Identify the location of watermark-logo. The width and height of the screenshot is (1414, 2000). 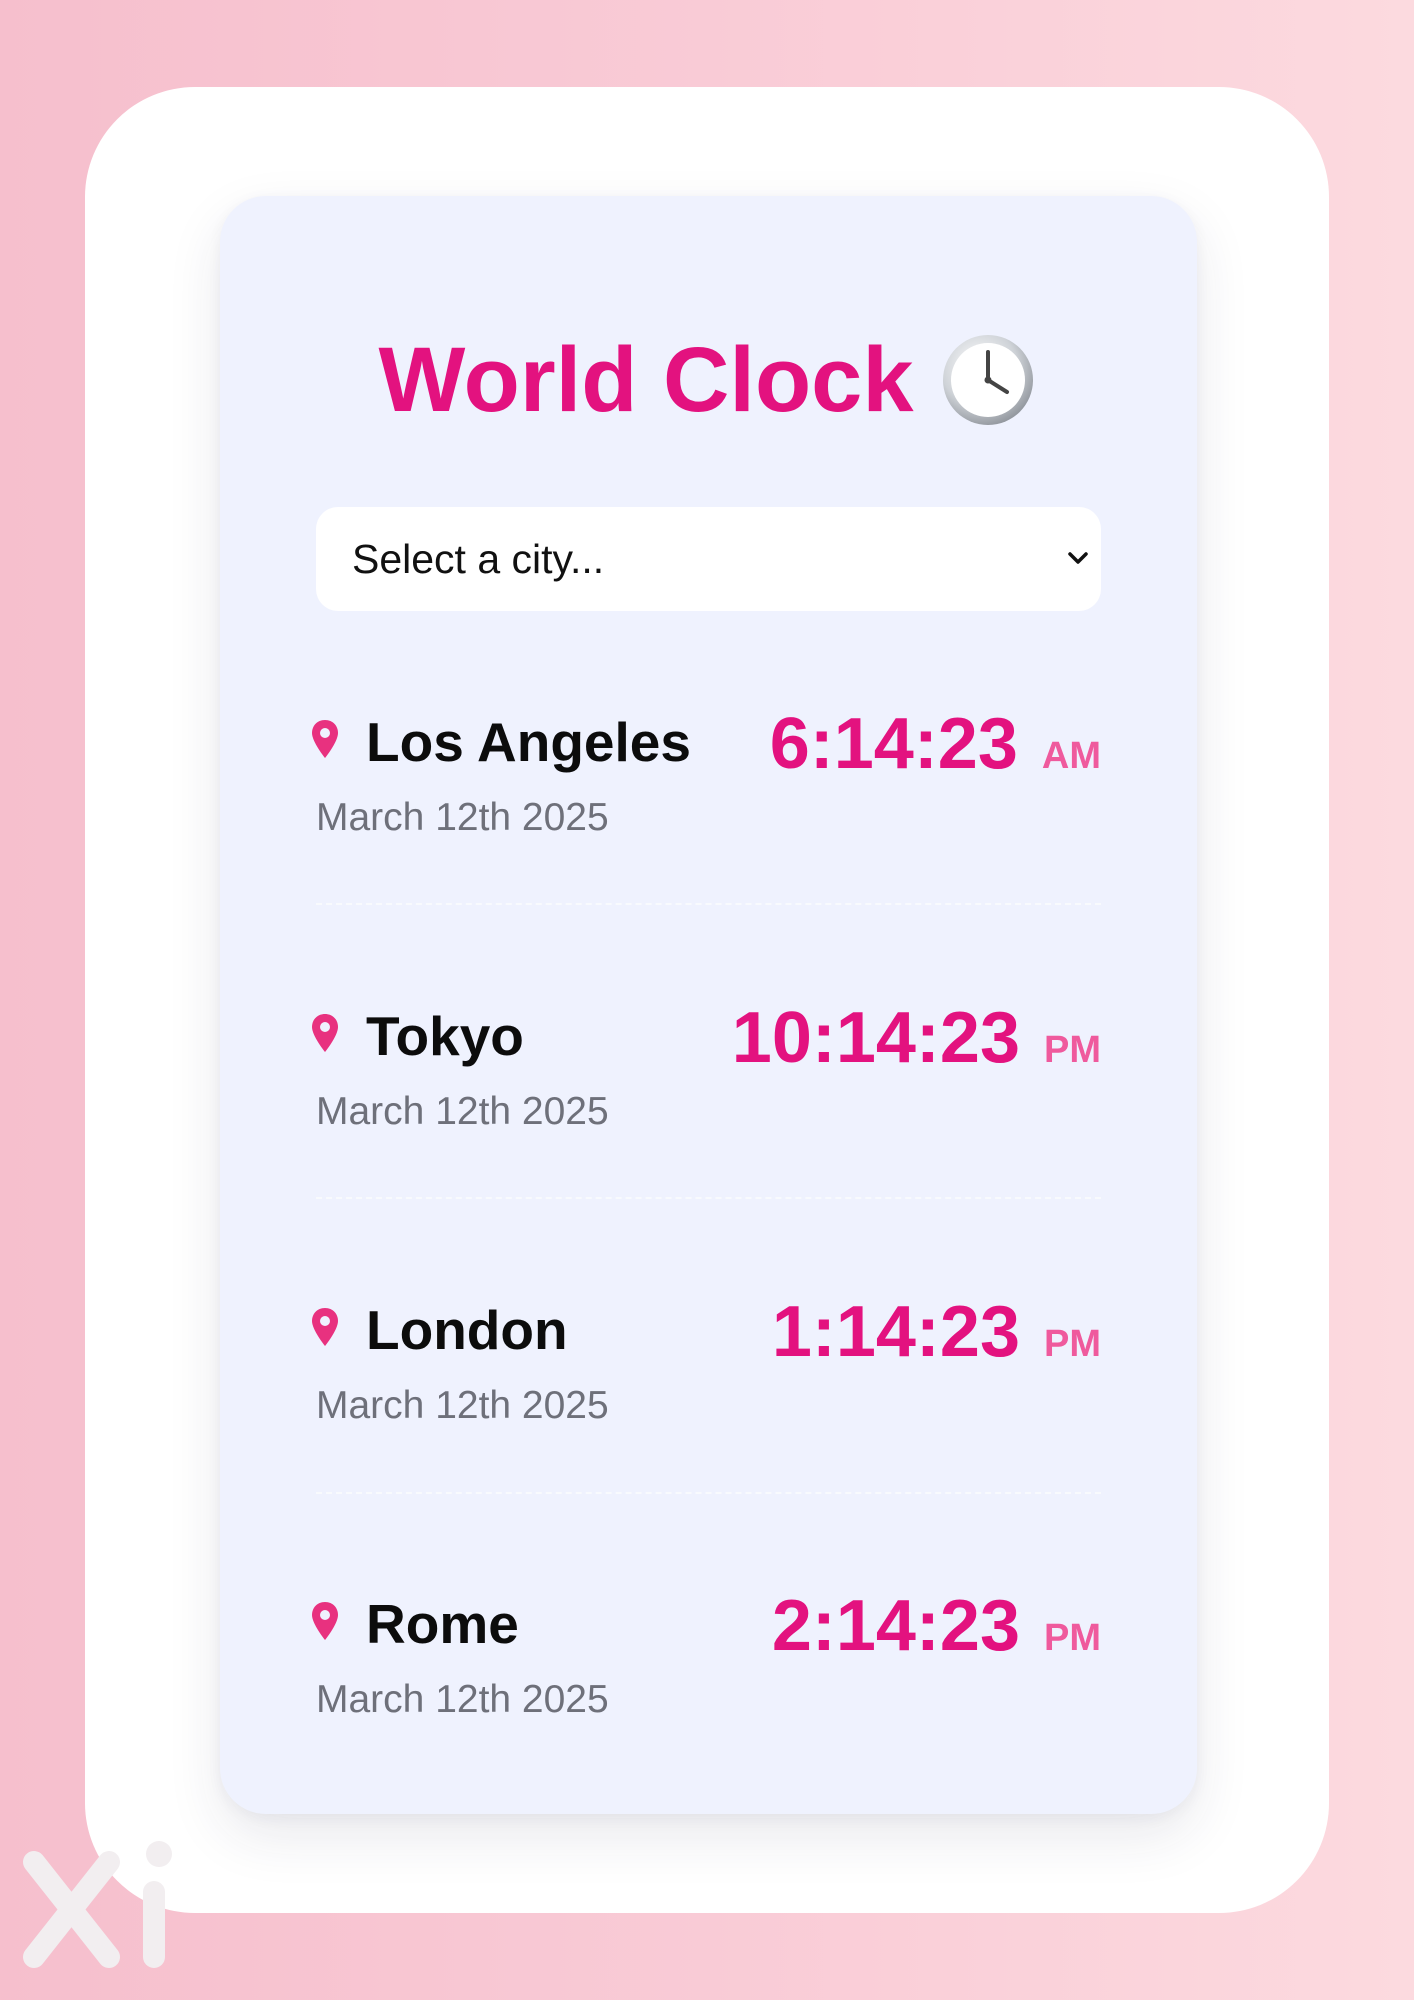
(97, 1904).